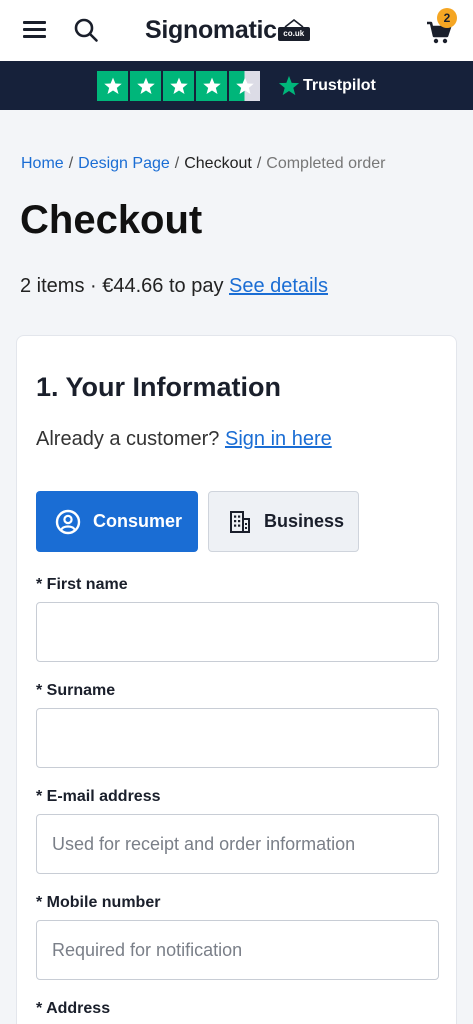  I want to click on breadcrumb-completed-order: Completed order, so click(326, 163).